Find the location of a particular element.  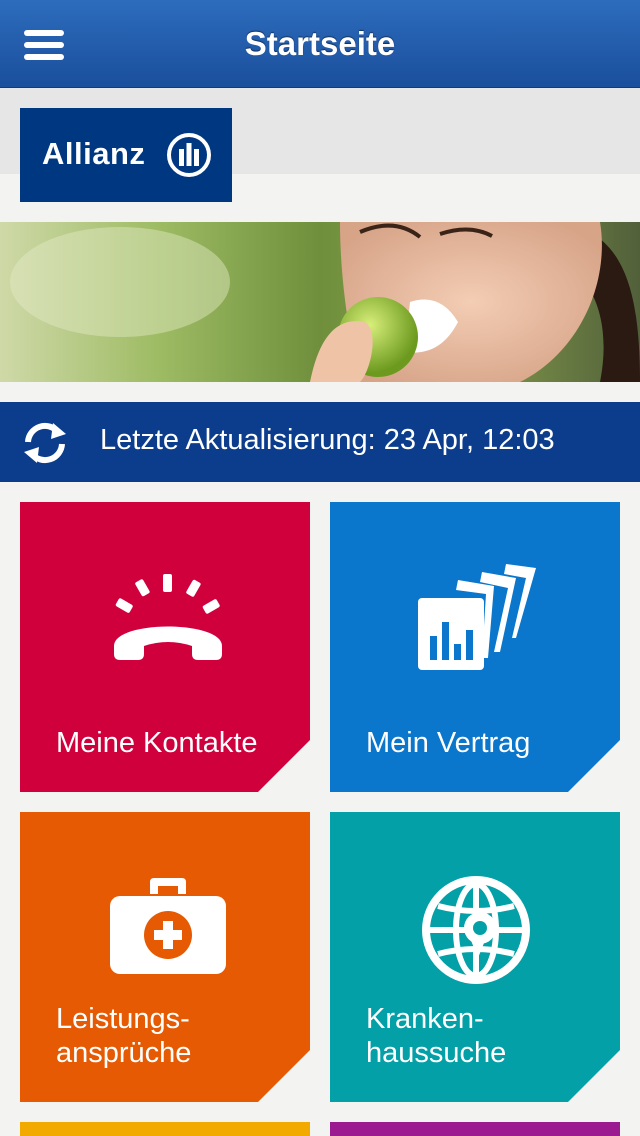

tile-leistungsansprueche: Leistungs- ansprüche is located at coordinates (165, 957).